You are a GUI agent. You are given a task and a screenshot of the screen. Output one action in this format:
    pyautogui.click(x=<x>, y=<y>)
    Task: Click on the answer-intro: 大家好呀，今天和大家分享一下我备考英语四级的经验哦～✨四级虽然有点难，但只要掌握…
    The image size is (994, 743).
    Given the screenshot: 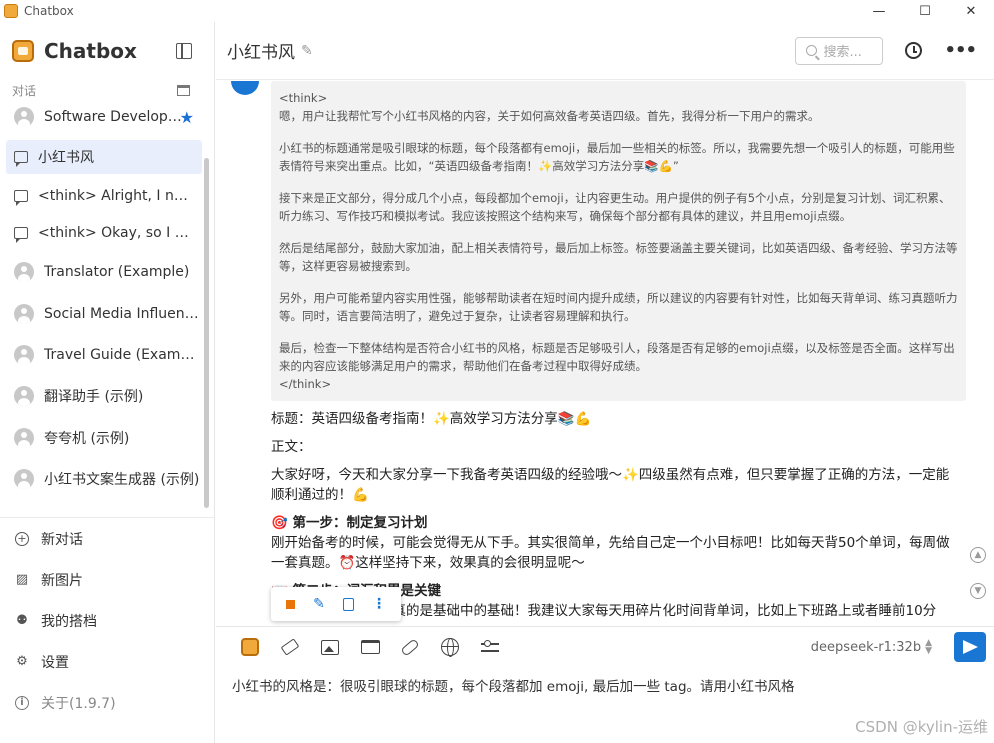 What is the action you would take?
    pyautogui.click(x=610, y=485)
    